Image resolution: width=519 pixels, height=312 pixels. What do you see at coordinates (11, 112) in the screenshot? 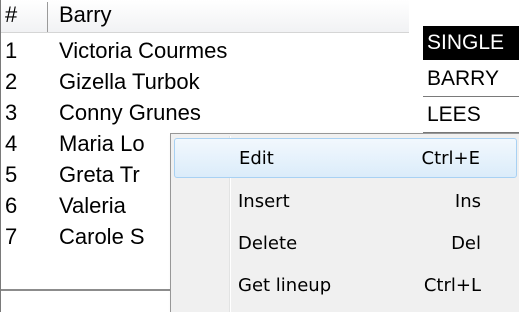
I see `row-number: 3` at bounding box center [11, 112].